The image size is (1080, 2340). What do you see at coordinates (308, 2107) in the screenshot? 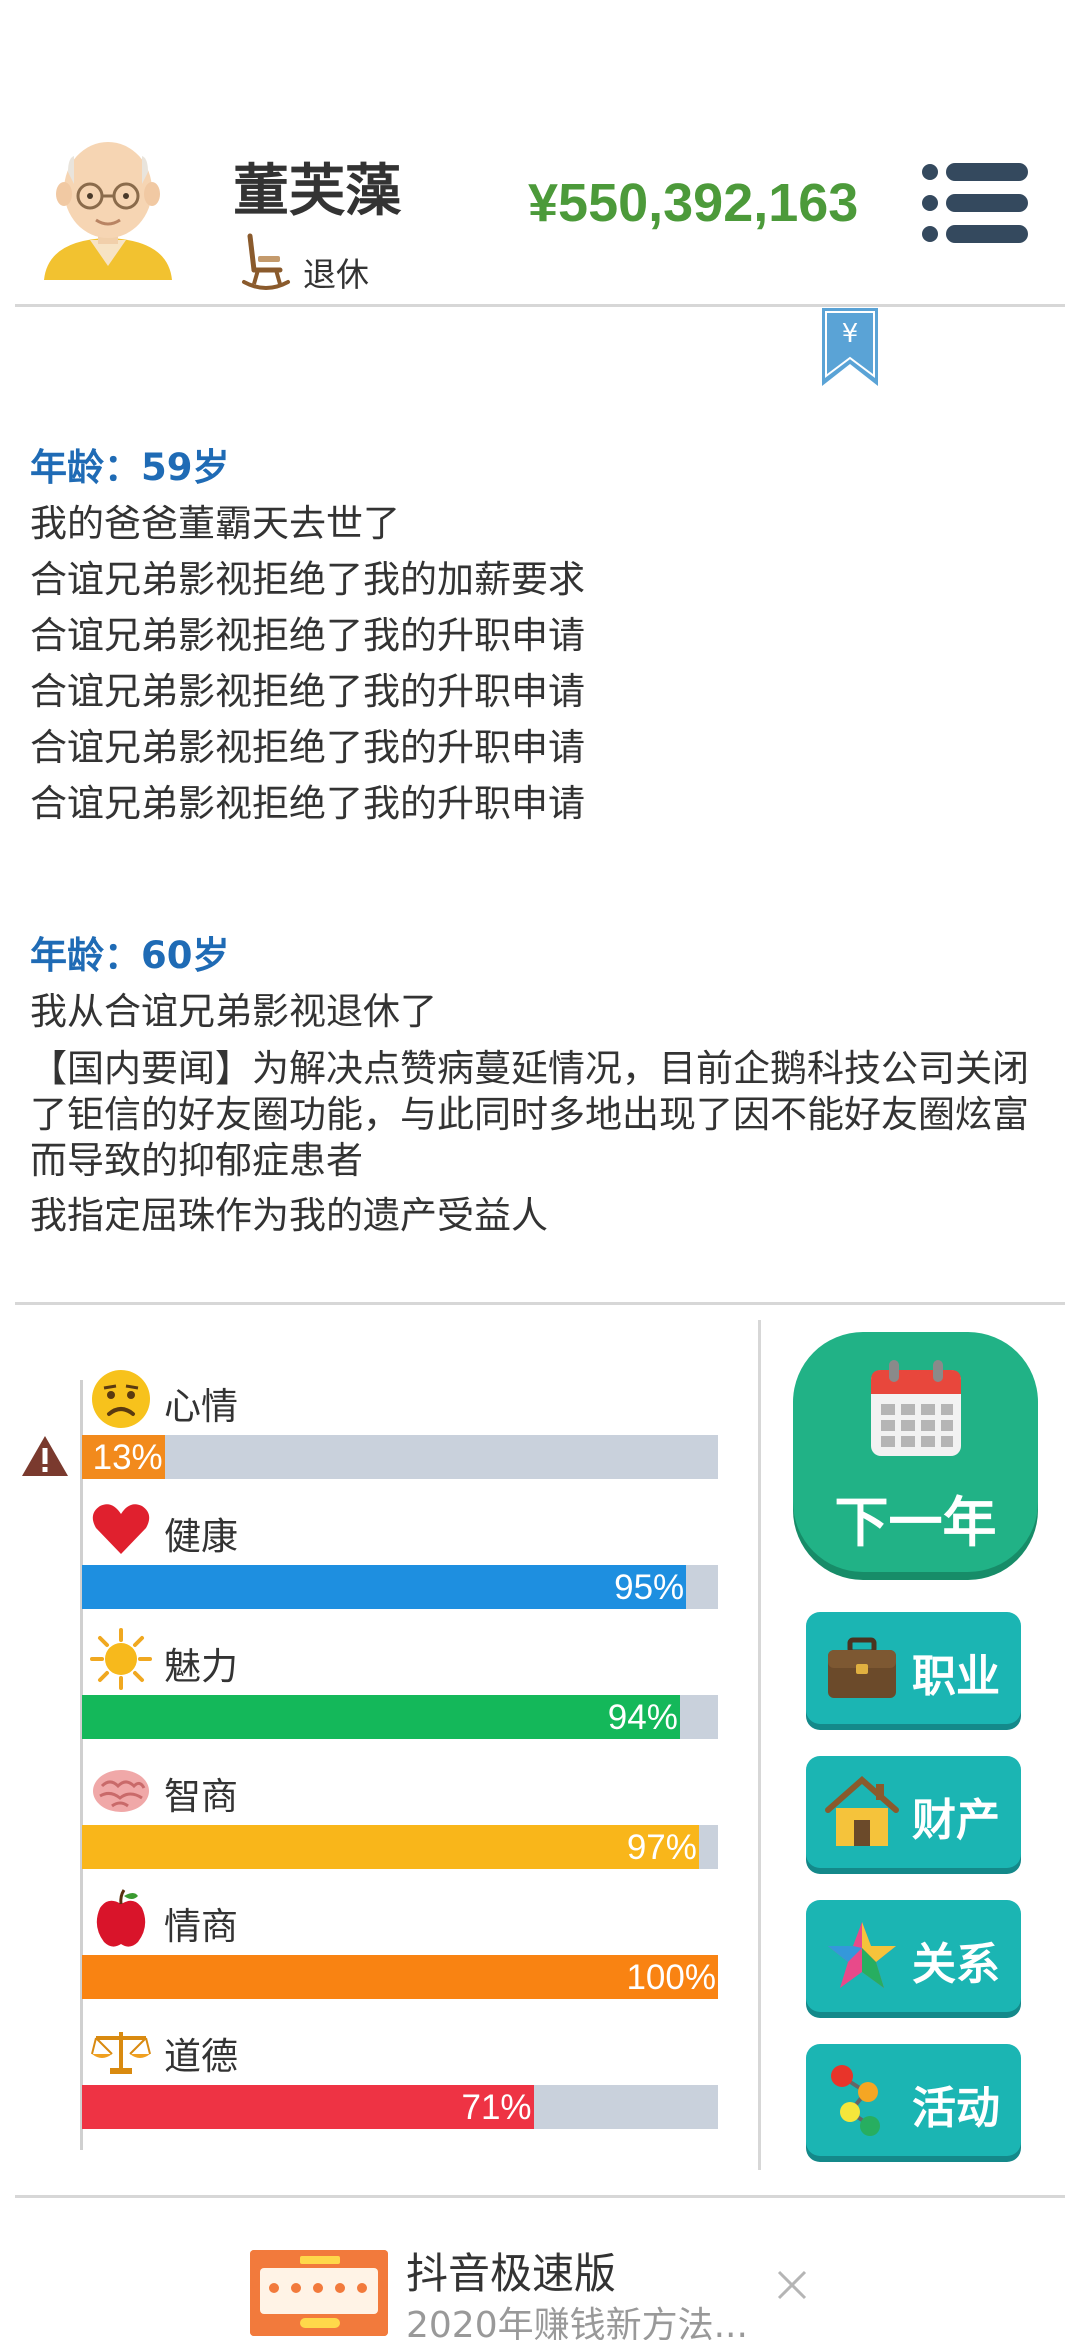
I see `stat-bar-fill: 71%` at bounding box center [308, 2107].